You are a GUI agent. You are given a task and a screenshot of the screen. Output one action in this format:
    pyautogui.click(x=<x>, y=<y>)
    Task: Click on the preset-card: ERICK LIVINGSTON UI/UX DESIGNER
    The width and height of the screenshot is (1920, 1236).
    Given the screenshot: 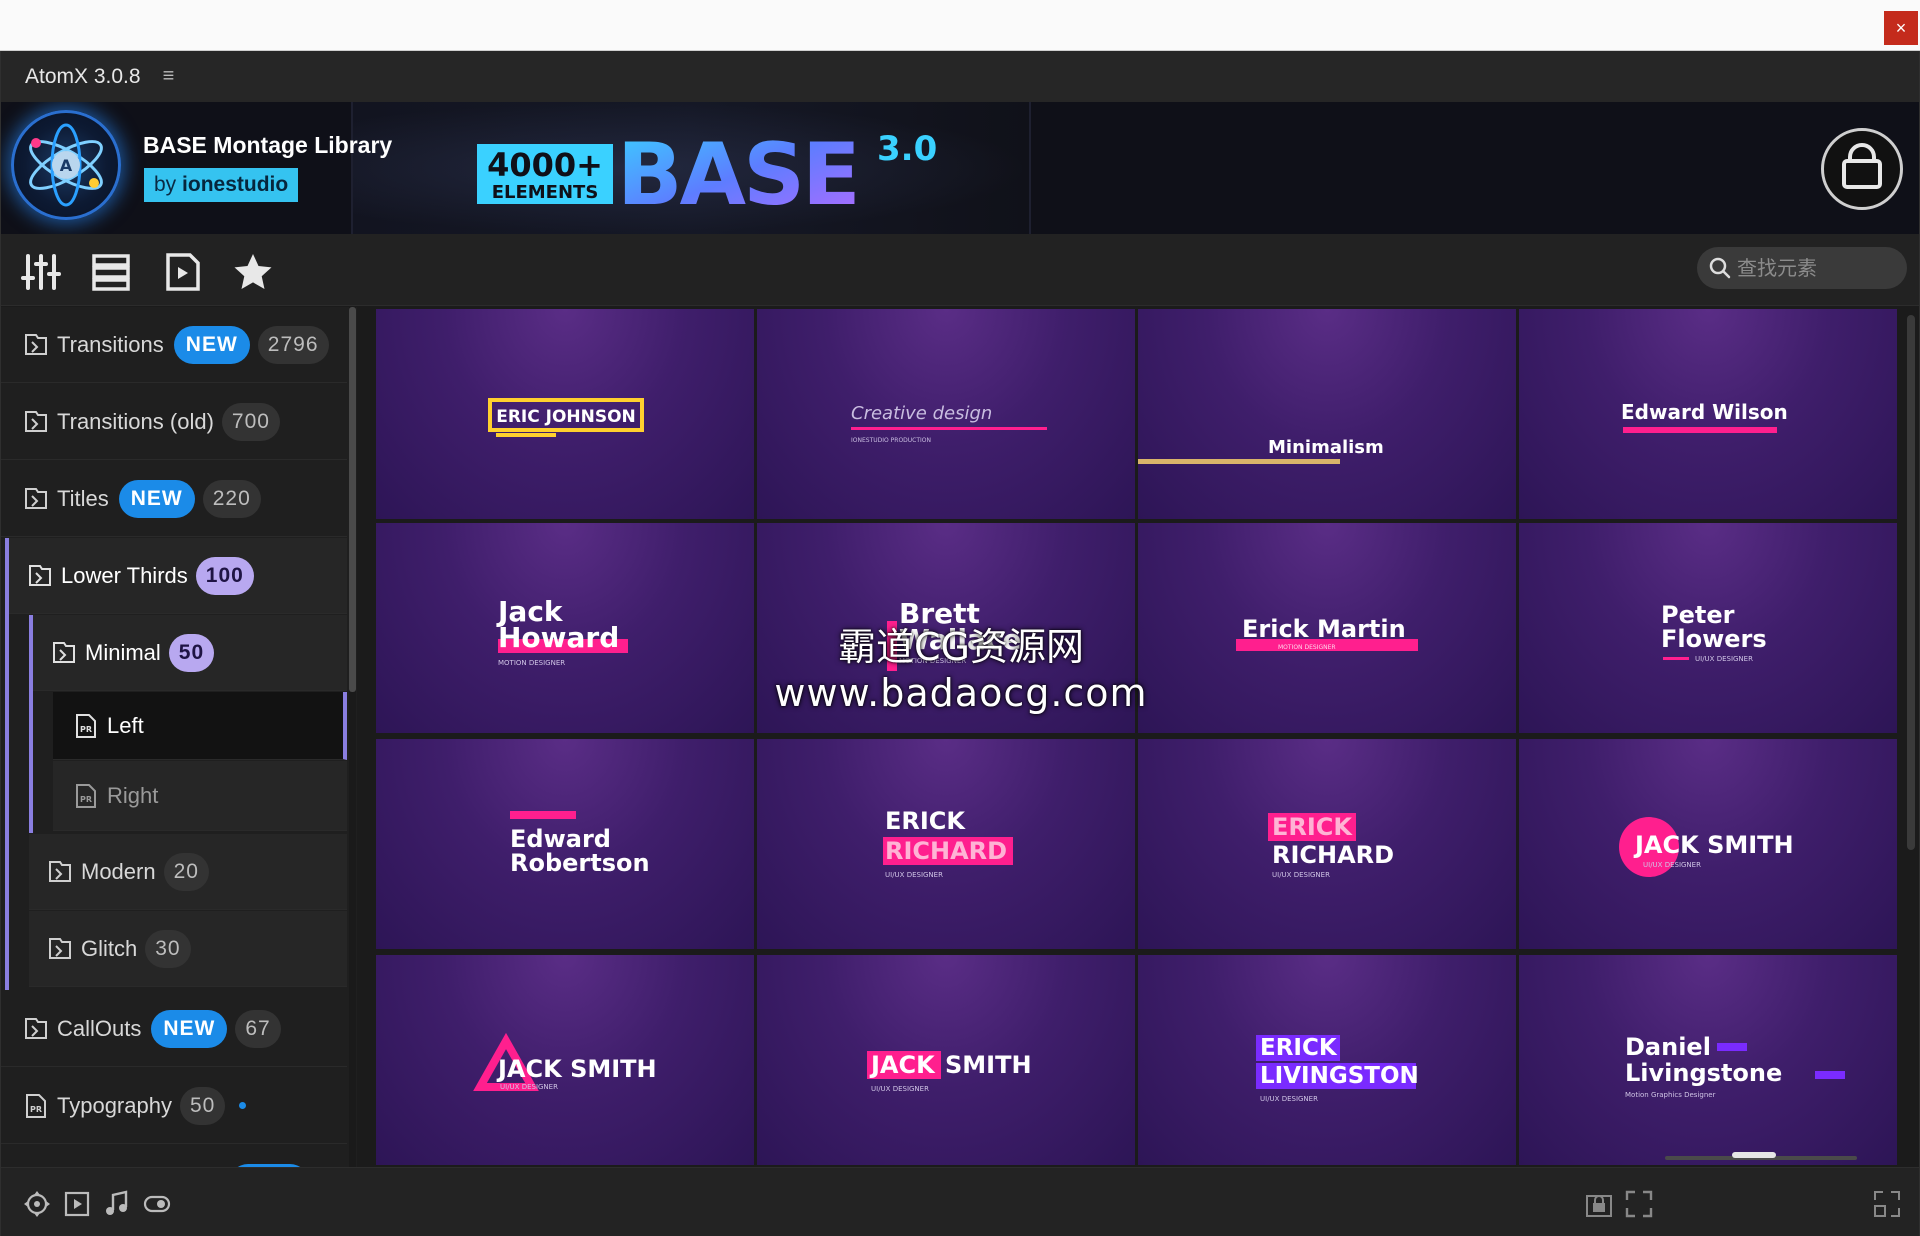 What is the action you would take?
    pyautogui.click(x=1327, y=1060)
    